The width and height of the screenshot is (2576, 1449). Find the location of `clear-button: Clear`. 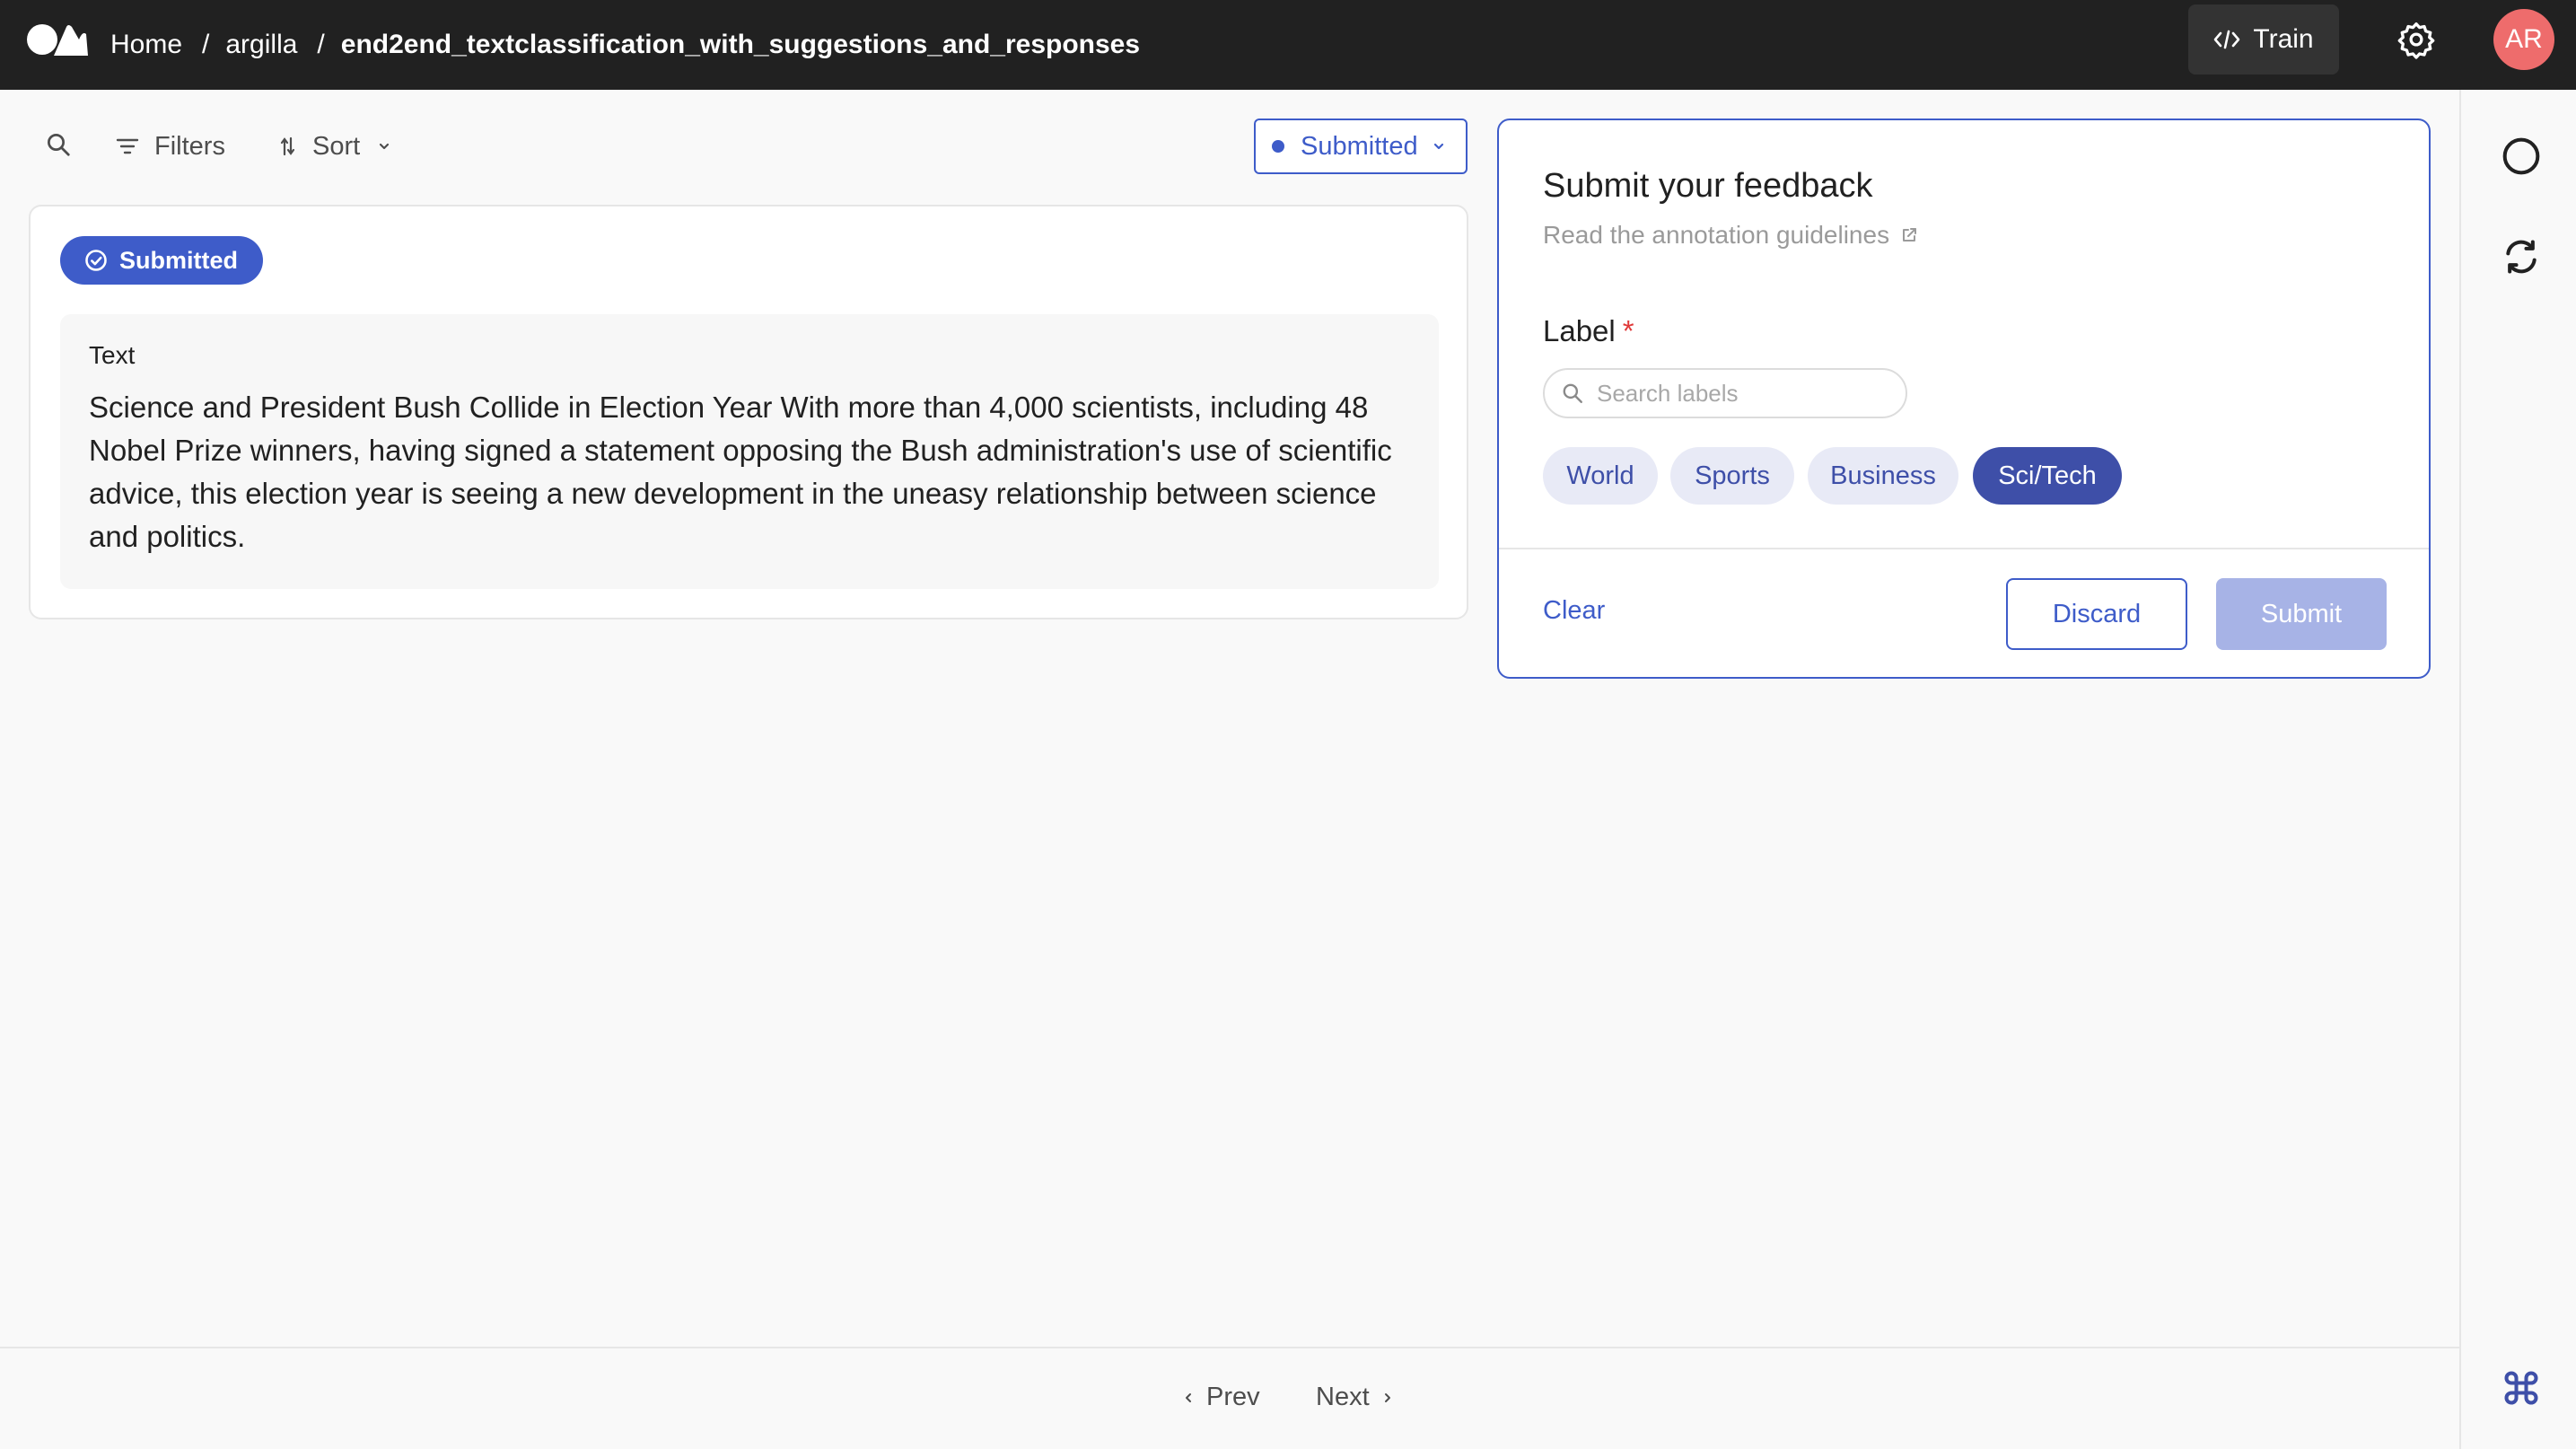

clear-button: Clear is located at coordinates (1574, 611).